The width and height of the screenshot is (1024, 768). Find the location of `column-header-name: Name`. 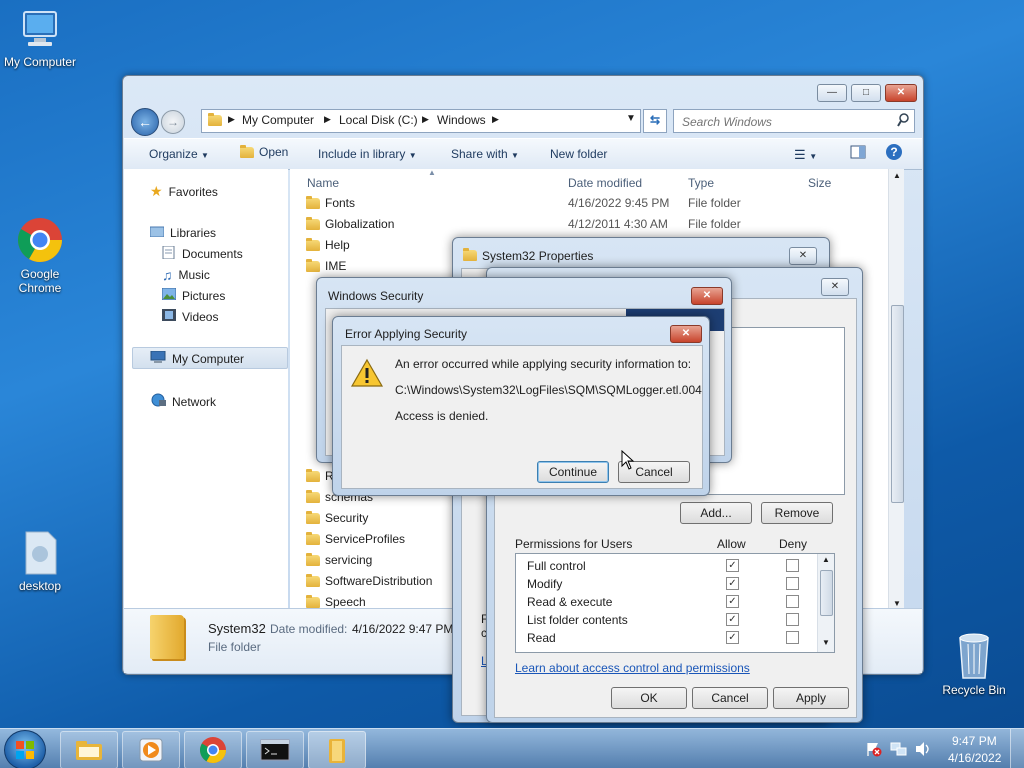

column-header-name: Name is located at coordinates (323, 183).